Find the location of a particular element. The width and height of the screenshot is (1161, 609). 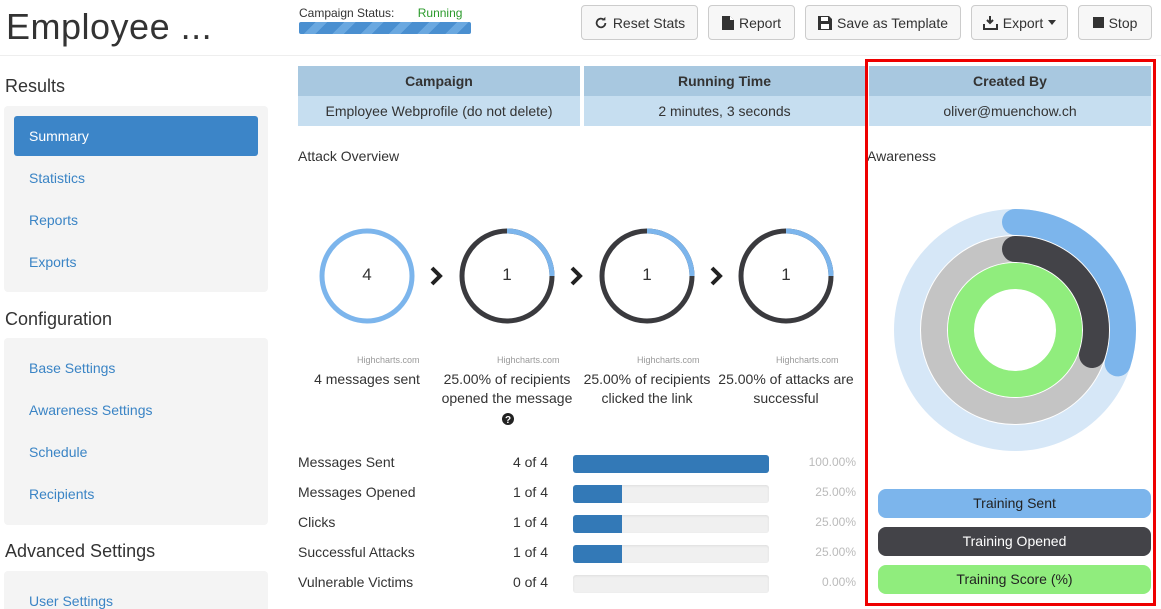

donut-caption-2: 25.00% of recipients opened the message is located at coordinates (507, 388).